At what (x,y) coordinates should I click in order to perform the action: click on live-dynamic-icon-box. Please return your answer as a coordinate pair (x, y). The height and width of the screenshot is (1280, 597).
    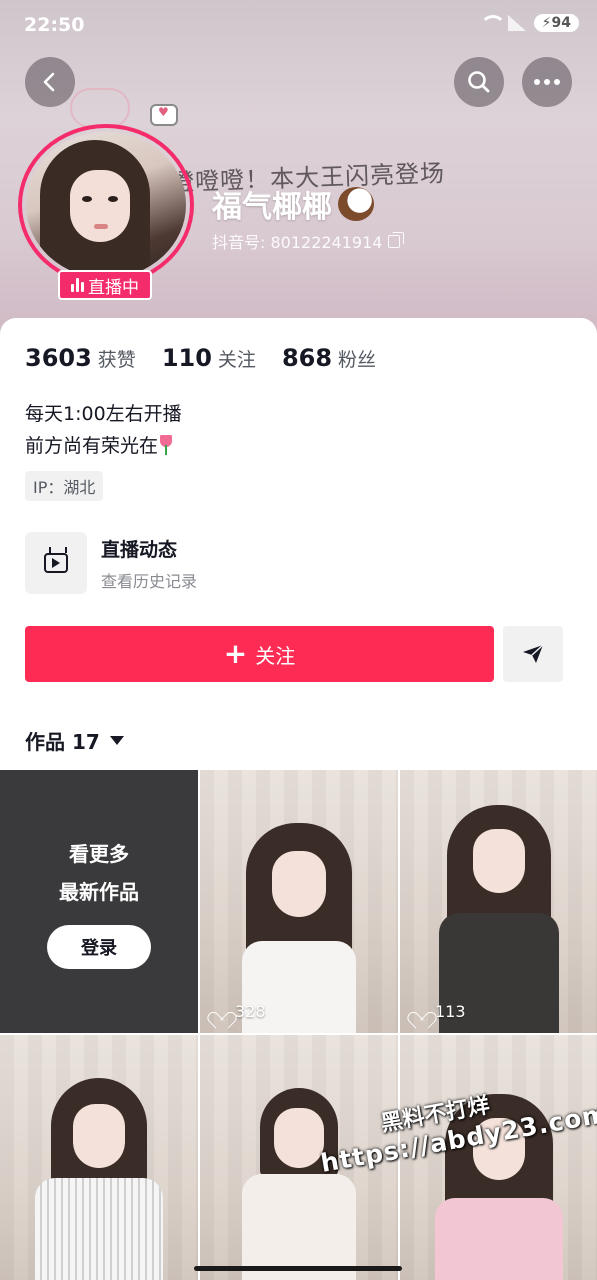
    Looking at the image, I should click on (56, 563).